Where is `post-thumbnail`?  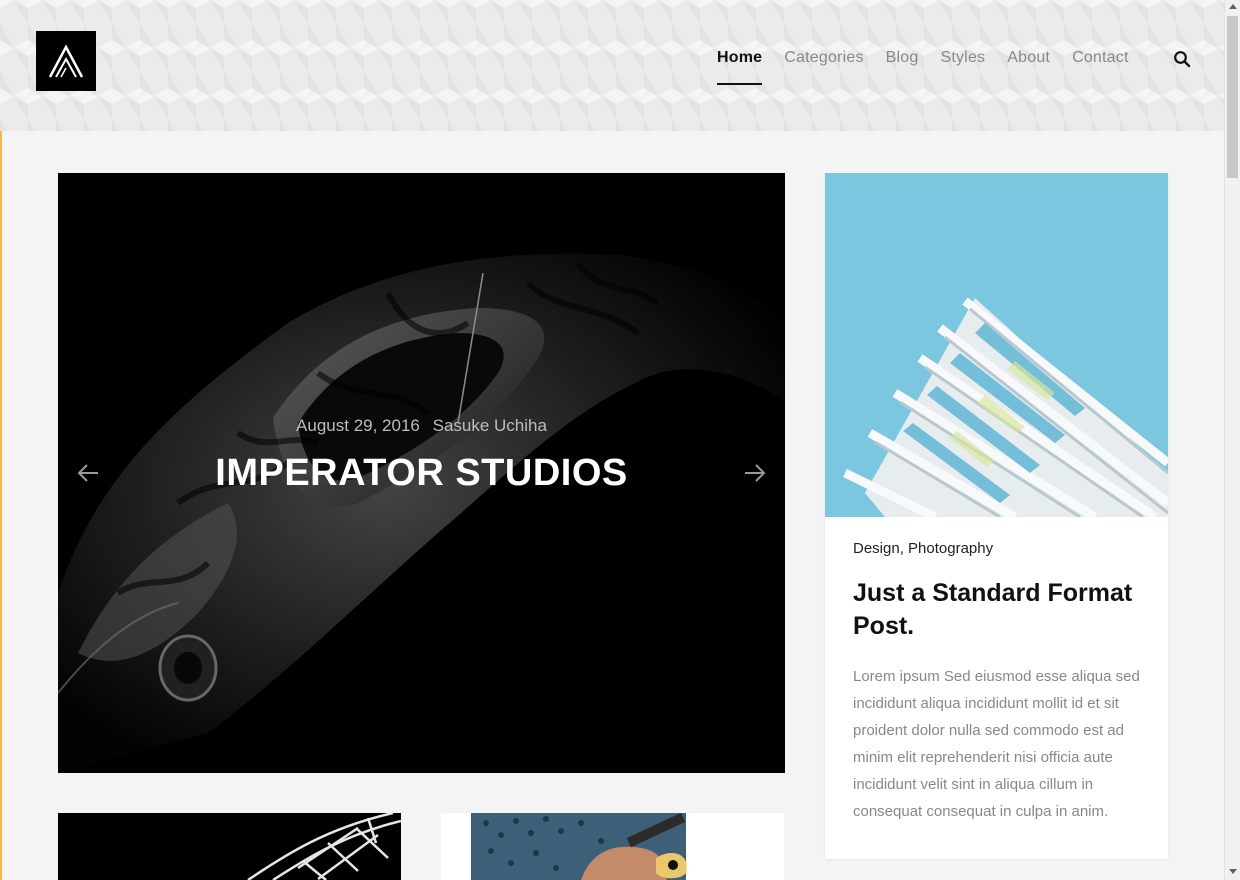
post-thumbnail is located at coordinates (996, 345).